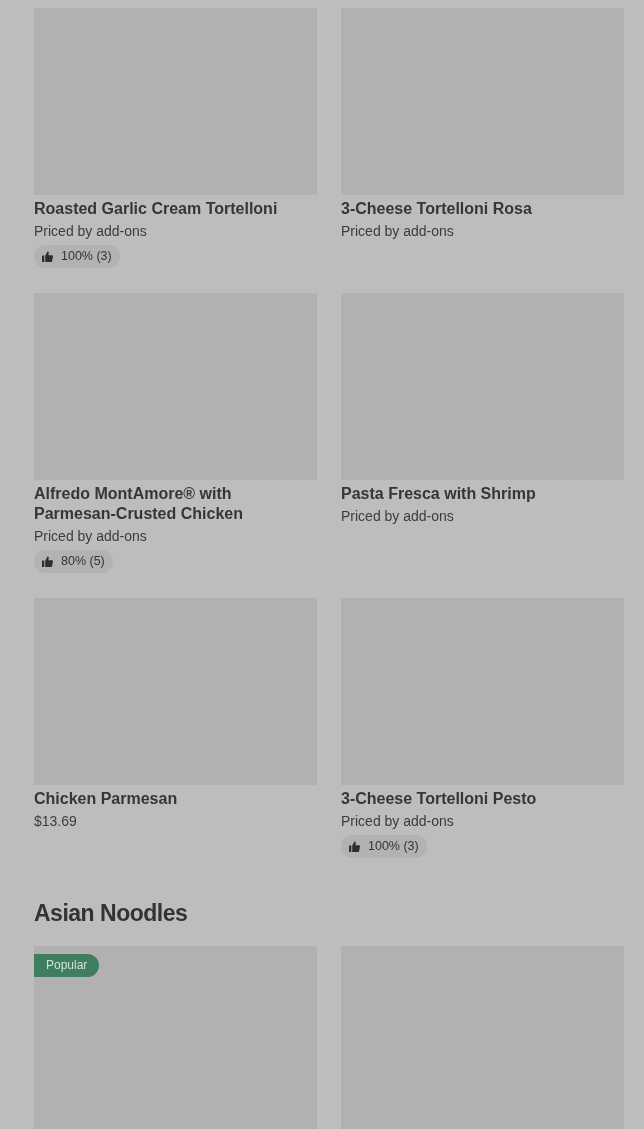  What do you see at coordinates (175, 504) in the screenshot?
I see `item-name: Alfredo MontAmore® with Parmesan-Crusted Chicken` at bounding box center [175, 504].